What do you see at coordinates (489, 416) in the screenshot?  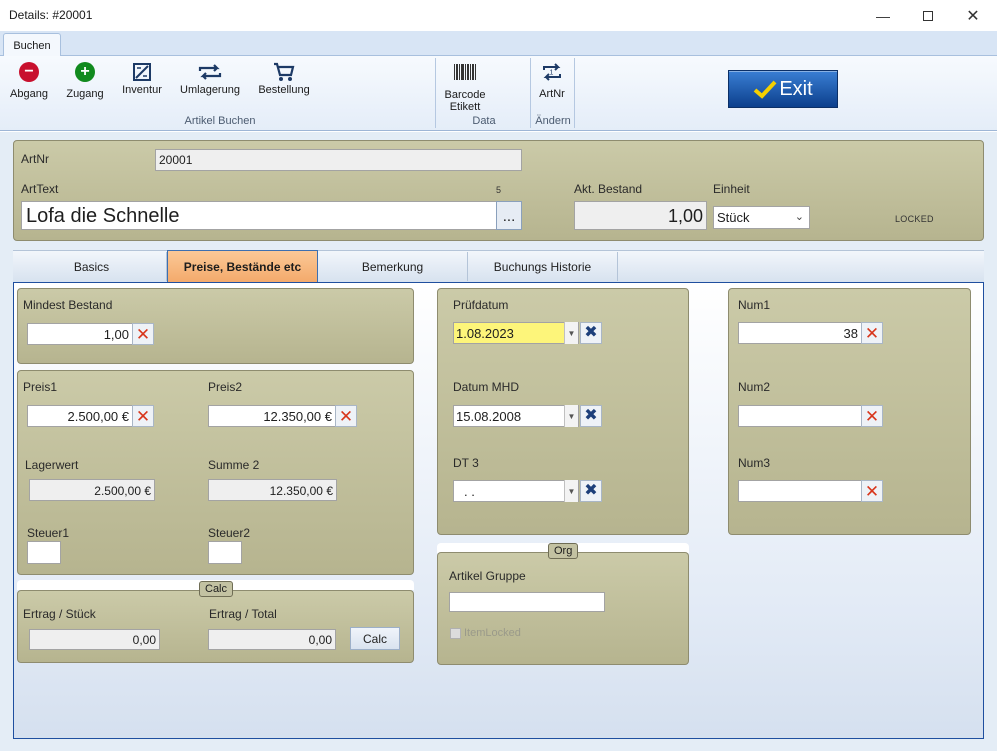 I see `mhd-value: 15.08.2008` at bounding box center [489, 416].